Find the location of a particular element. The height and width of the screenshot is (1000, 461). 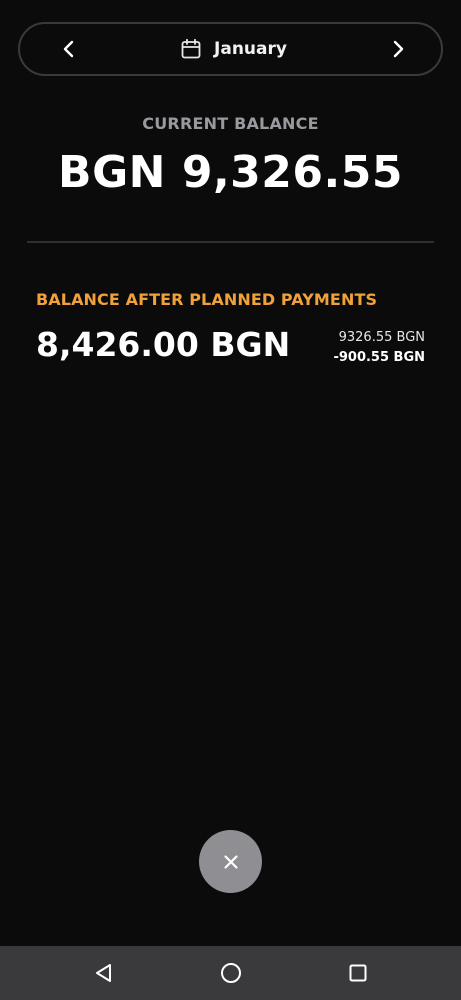

system-home-button is located at coordinates (231, 973).